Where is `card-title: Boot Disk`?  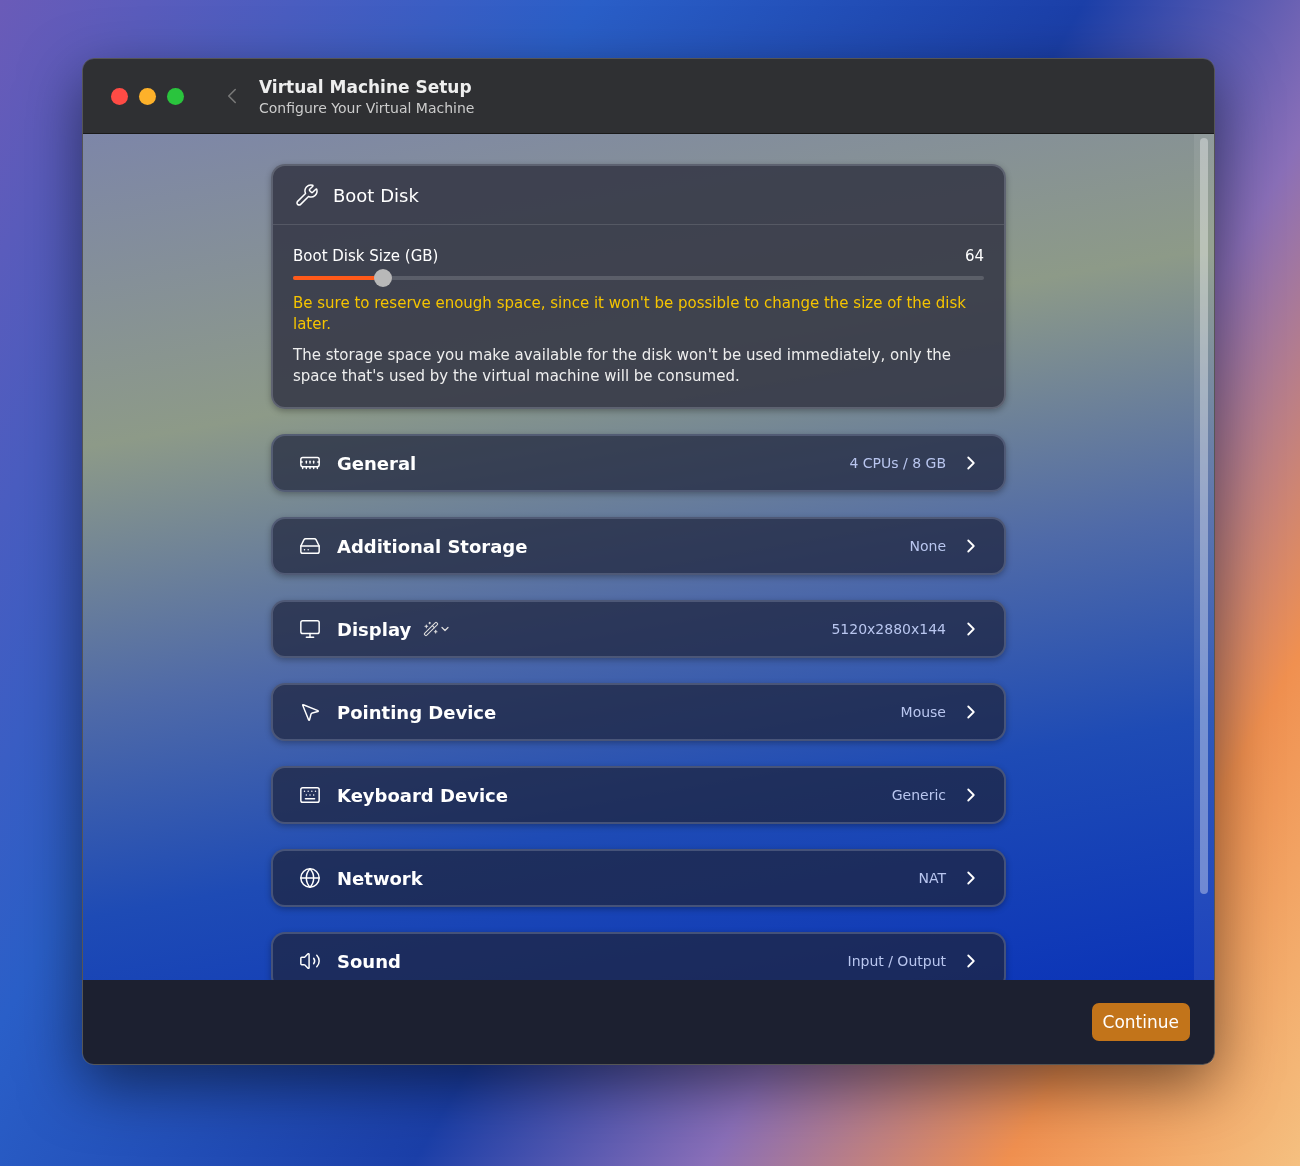 card-title: Boot Disk is located at coordinates (376, 195).